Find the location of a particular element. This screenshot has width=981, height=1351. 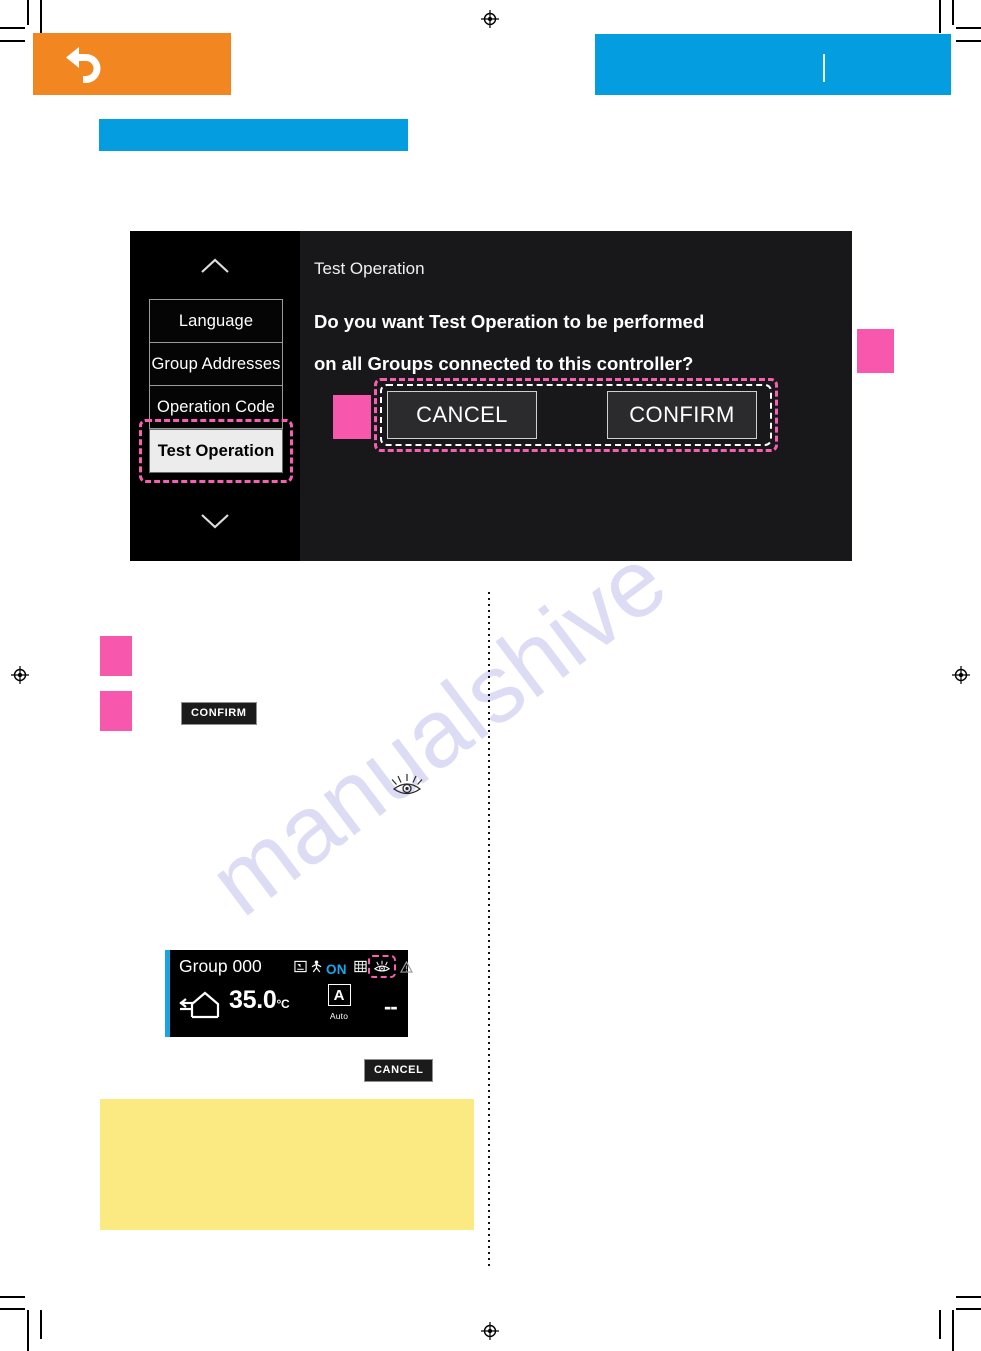

confirm-button-chip: CONFIRM is located at coordinates (219, 713).